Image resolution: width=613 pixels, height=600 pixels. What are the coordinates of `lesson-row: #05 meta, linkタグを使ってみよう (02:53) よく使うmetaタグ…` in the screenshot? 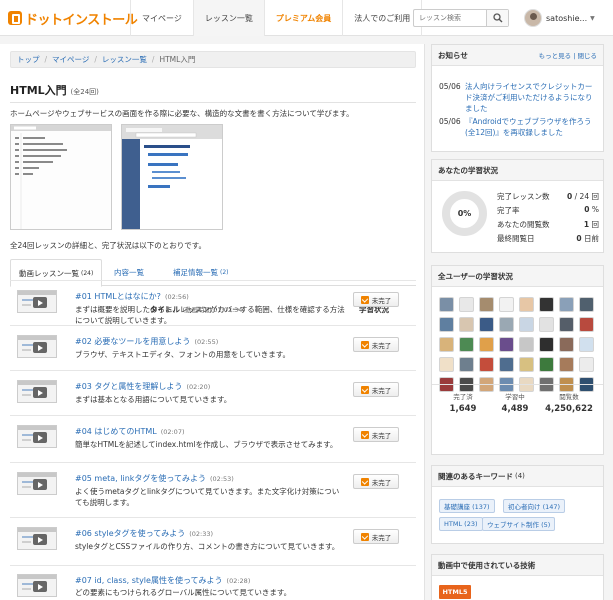 It's located at (213, 489).